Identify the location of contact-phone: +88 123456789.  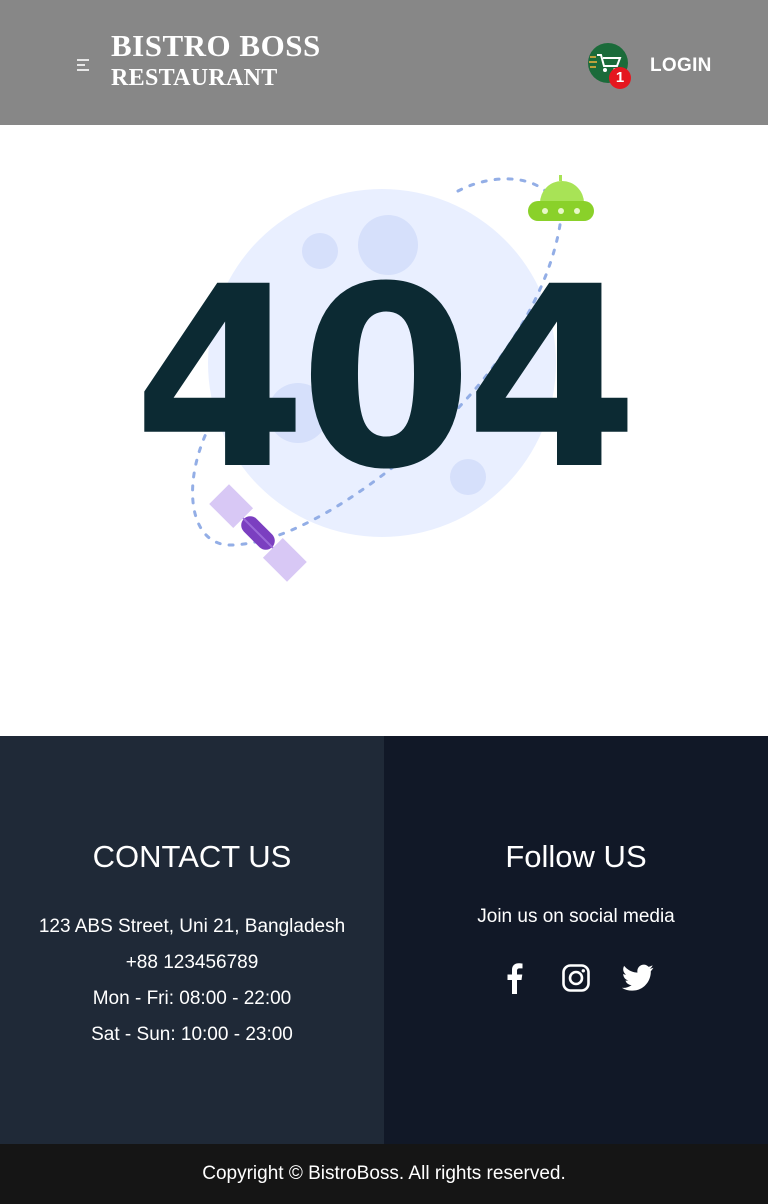
(192, 962).